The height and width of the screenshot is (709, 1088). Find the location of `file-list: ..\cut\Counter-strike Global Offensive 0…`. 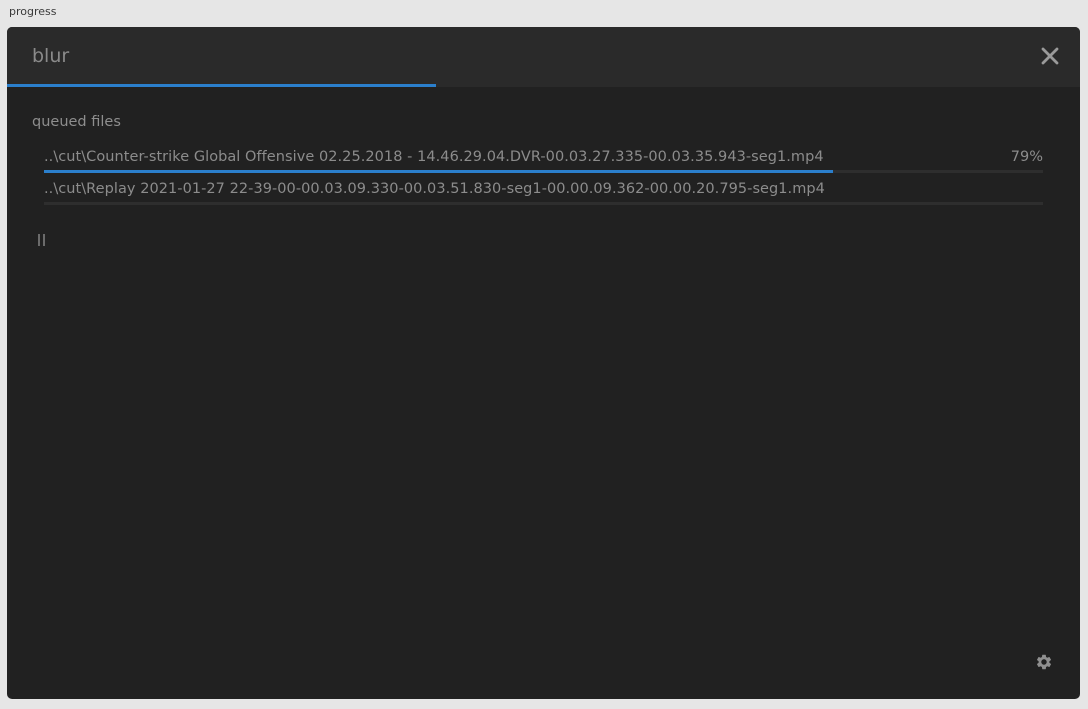

file-list: ..\cut\Counter-strike Global Offensive 0… is located at coordinates (543, 181).